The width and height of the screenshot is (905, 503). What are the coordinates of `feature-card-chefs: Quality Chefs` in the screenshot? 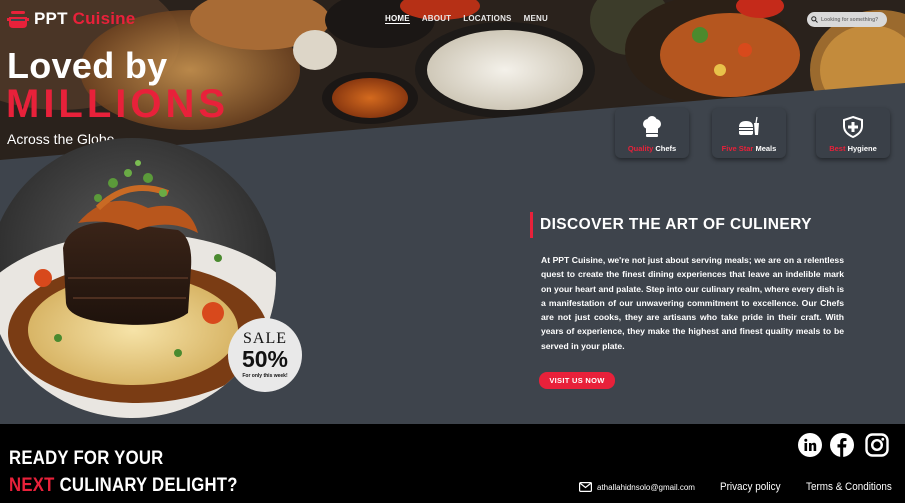 It's located at (652, 133).